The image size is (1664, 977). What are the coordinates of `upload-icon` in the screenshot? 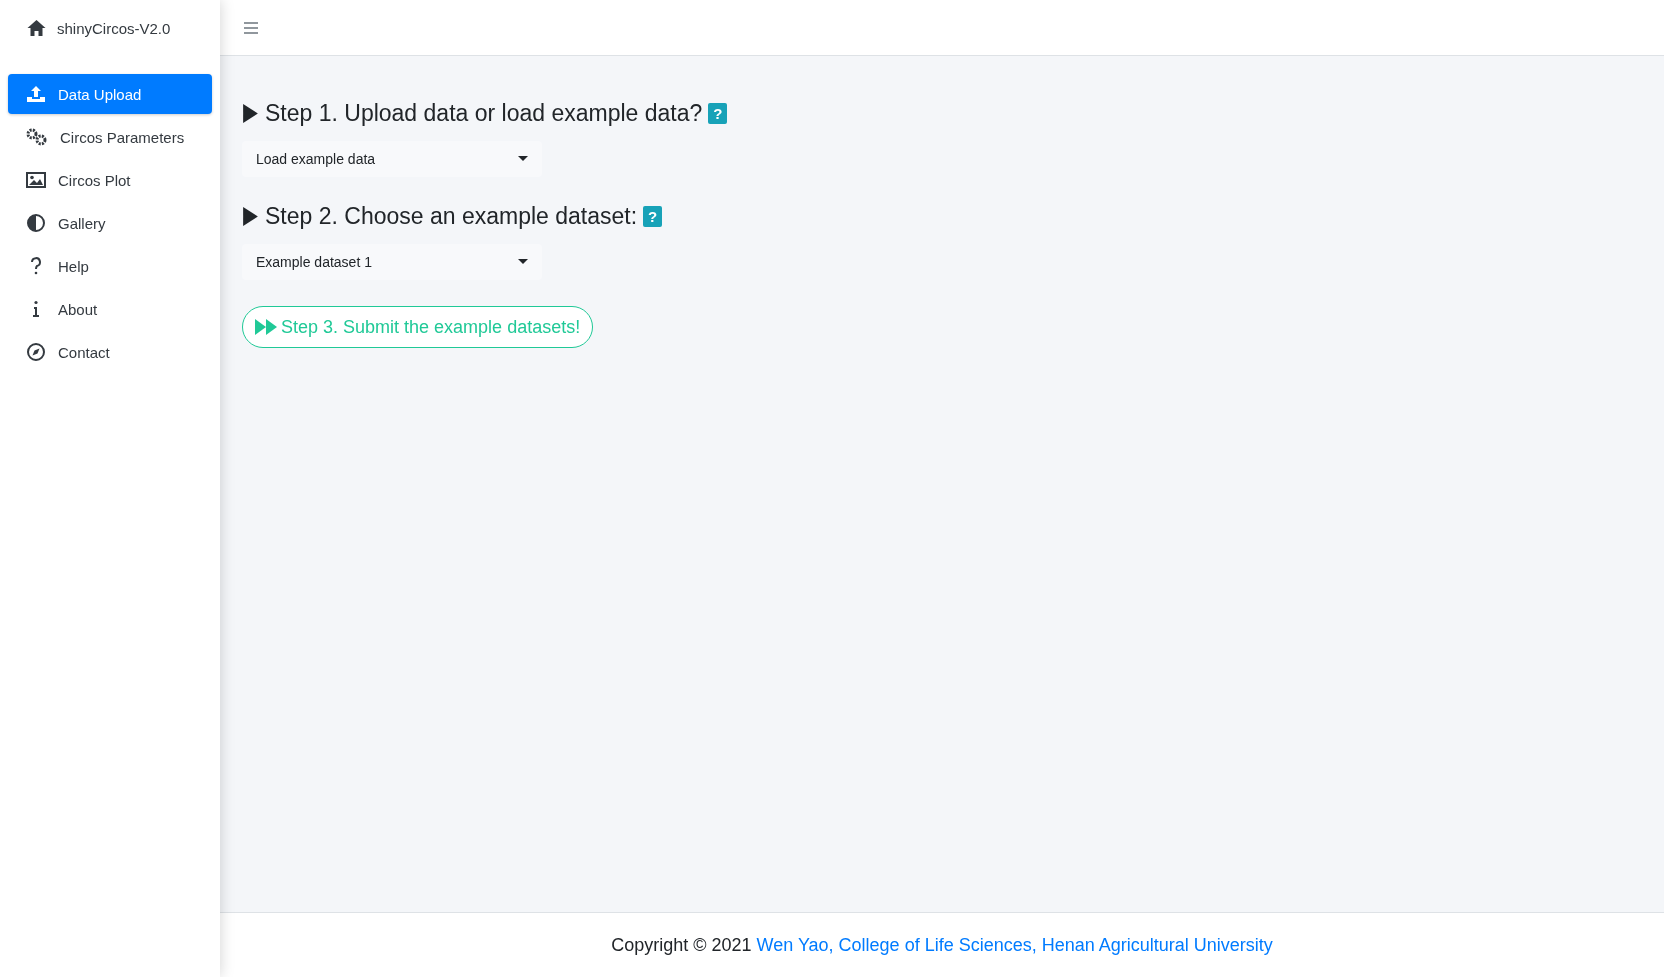 It's located at (36, 94).